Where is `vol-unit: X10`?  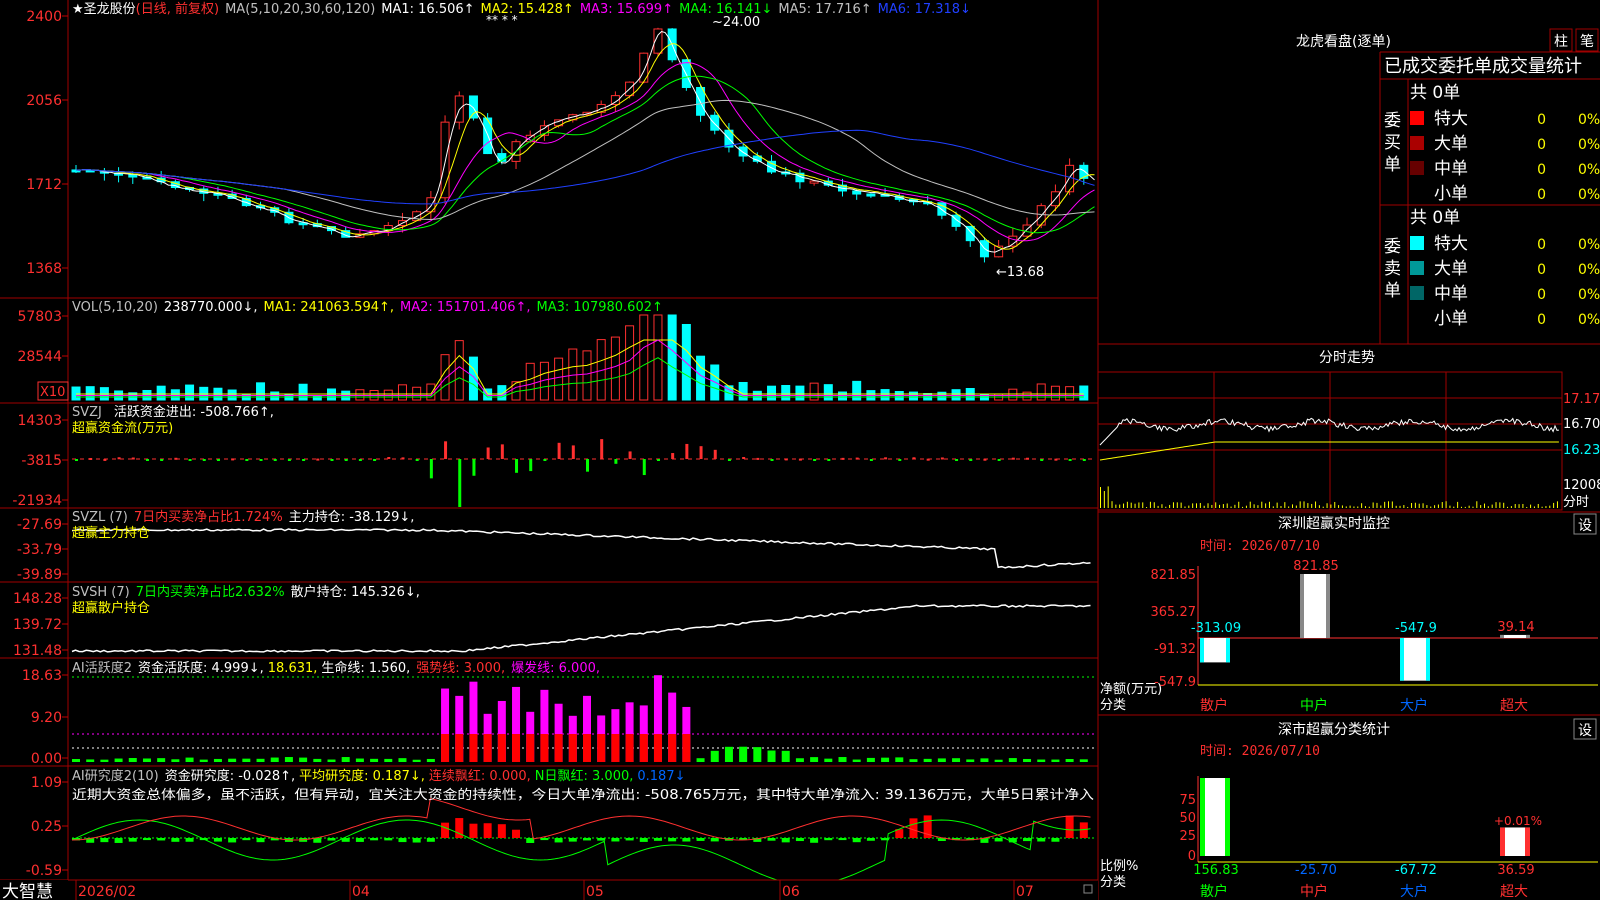
vol-unit: X10 is located at coordinates (52, 392).